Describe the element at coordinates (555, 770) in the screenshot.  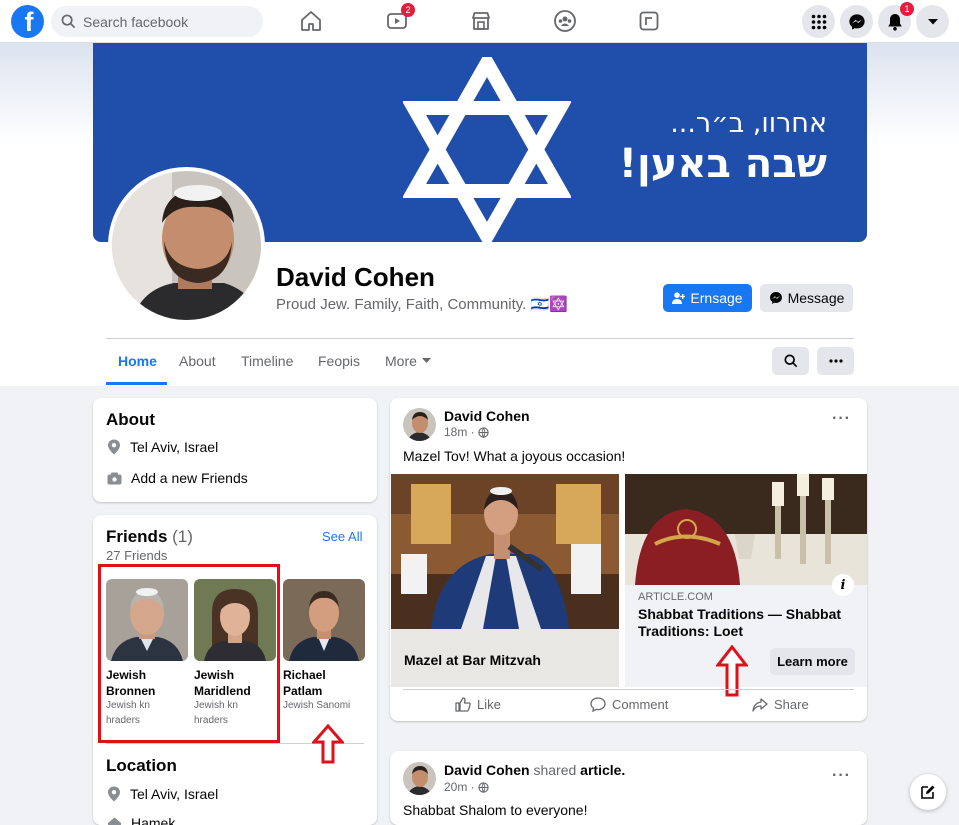
I see `post2-shared-text: shared` at that location.